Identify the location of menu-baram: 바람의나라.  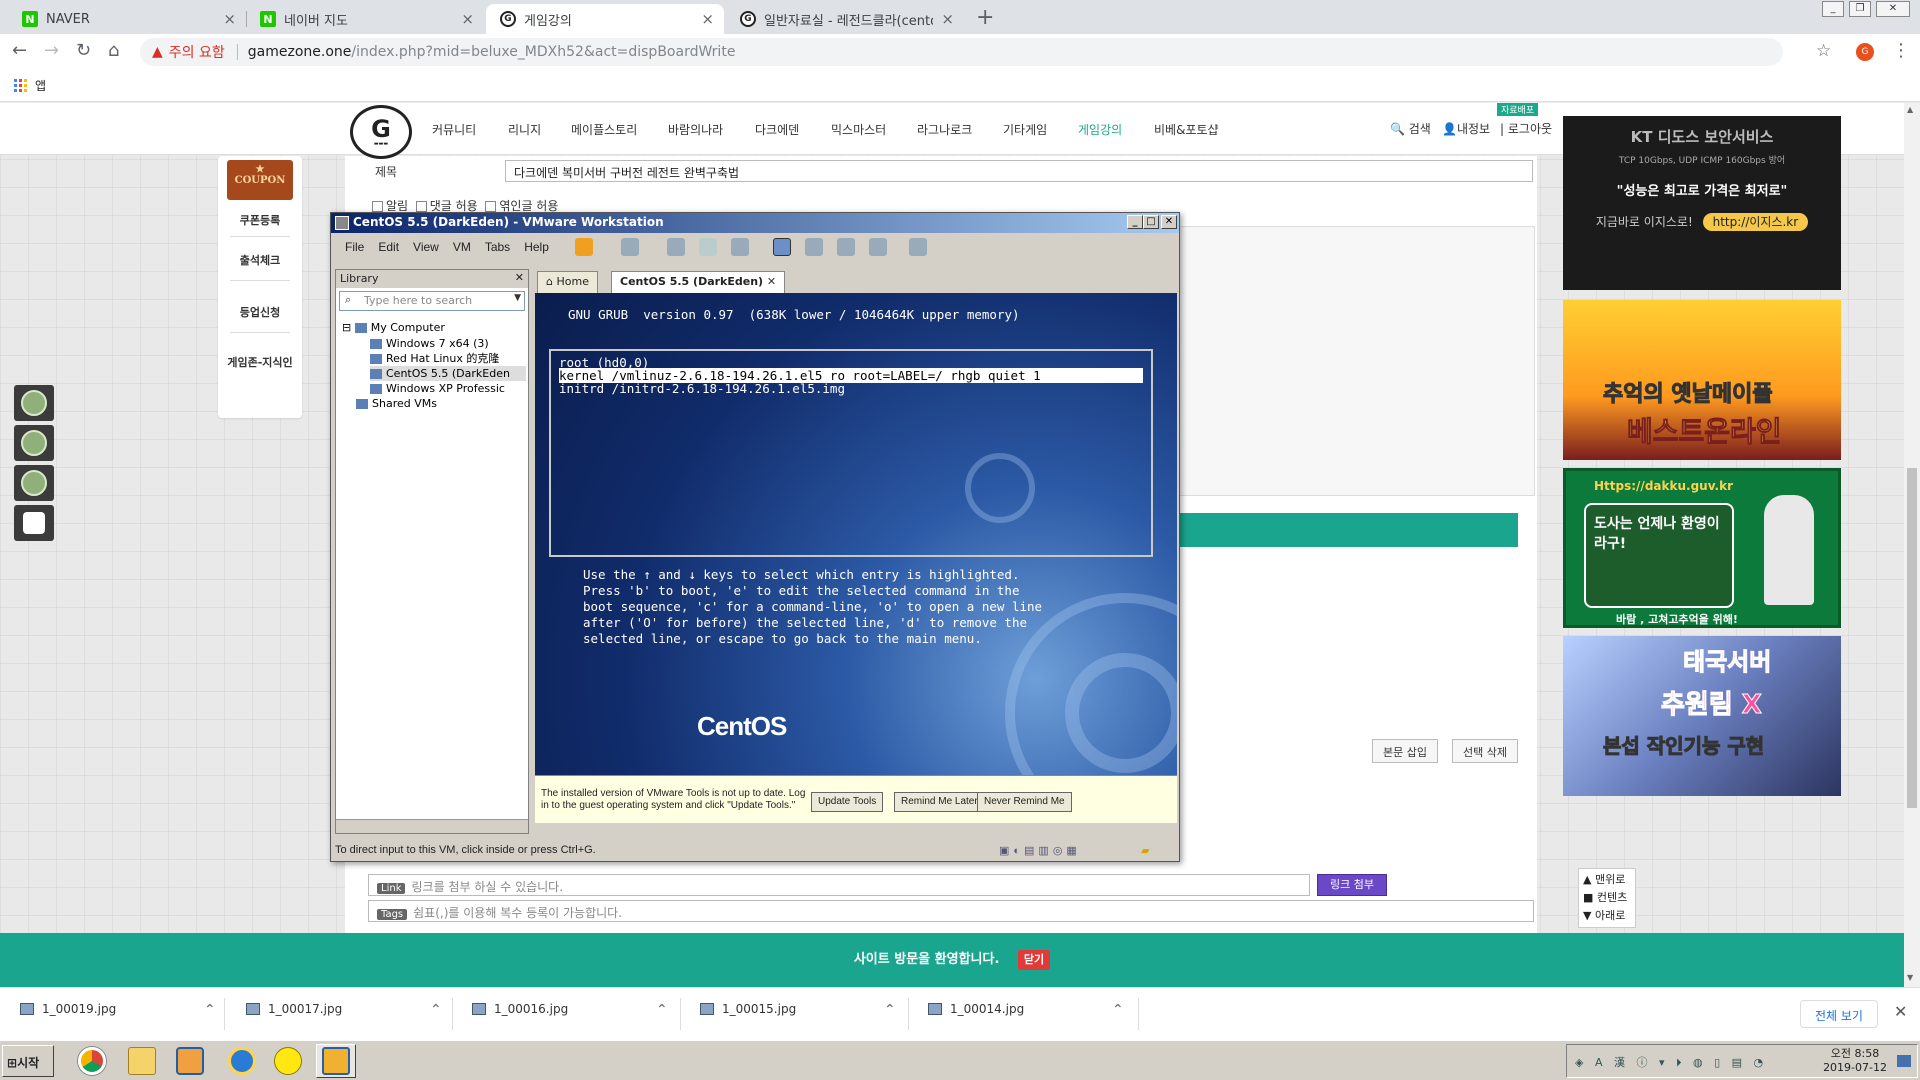
(695, 129).